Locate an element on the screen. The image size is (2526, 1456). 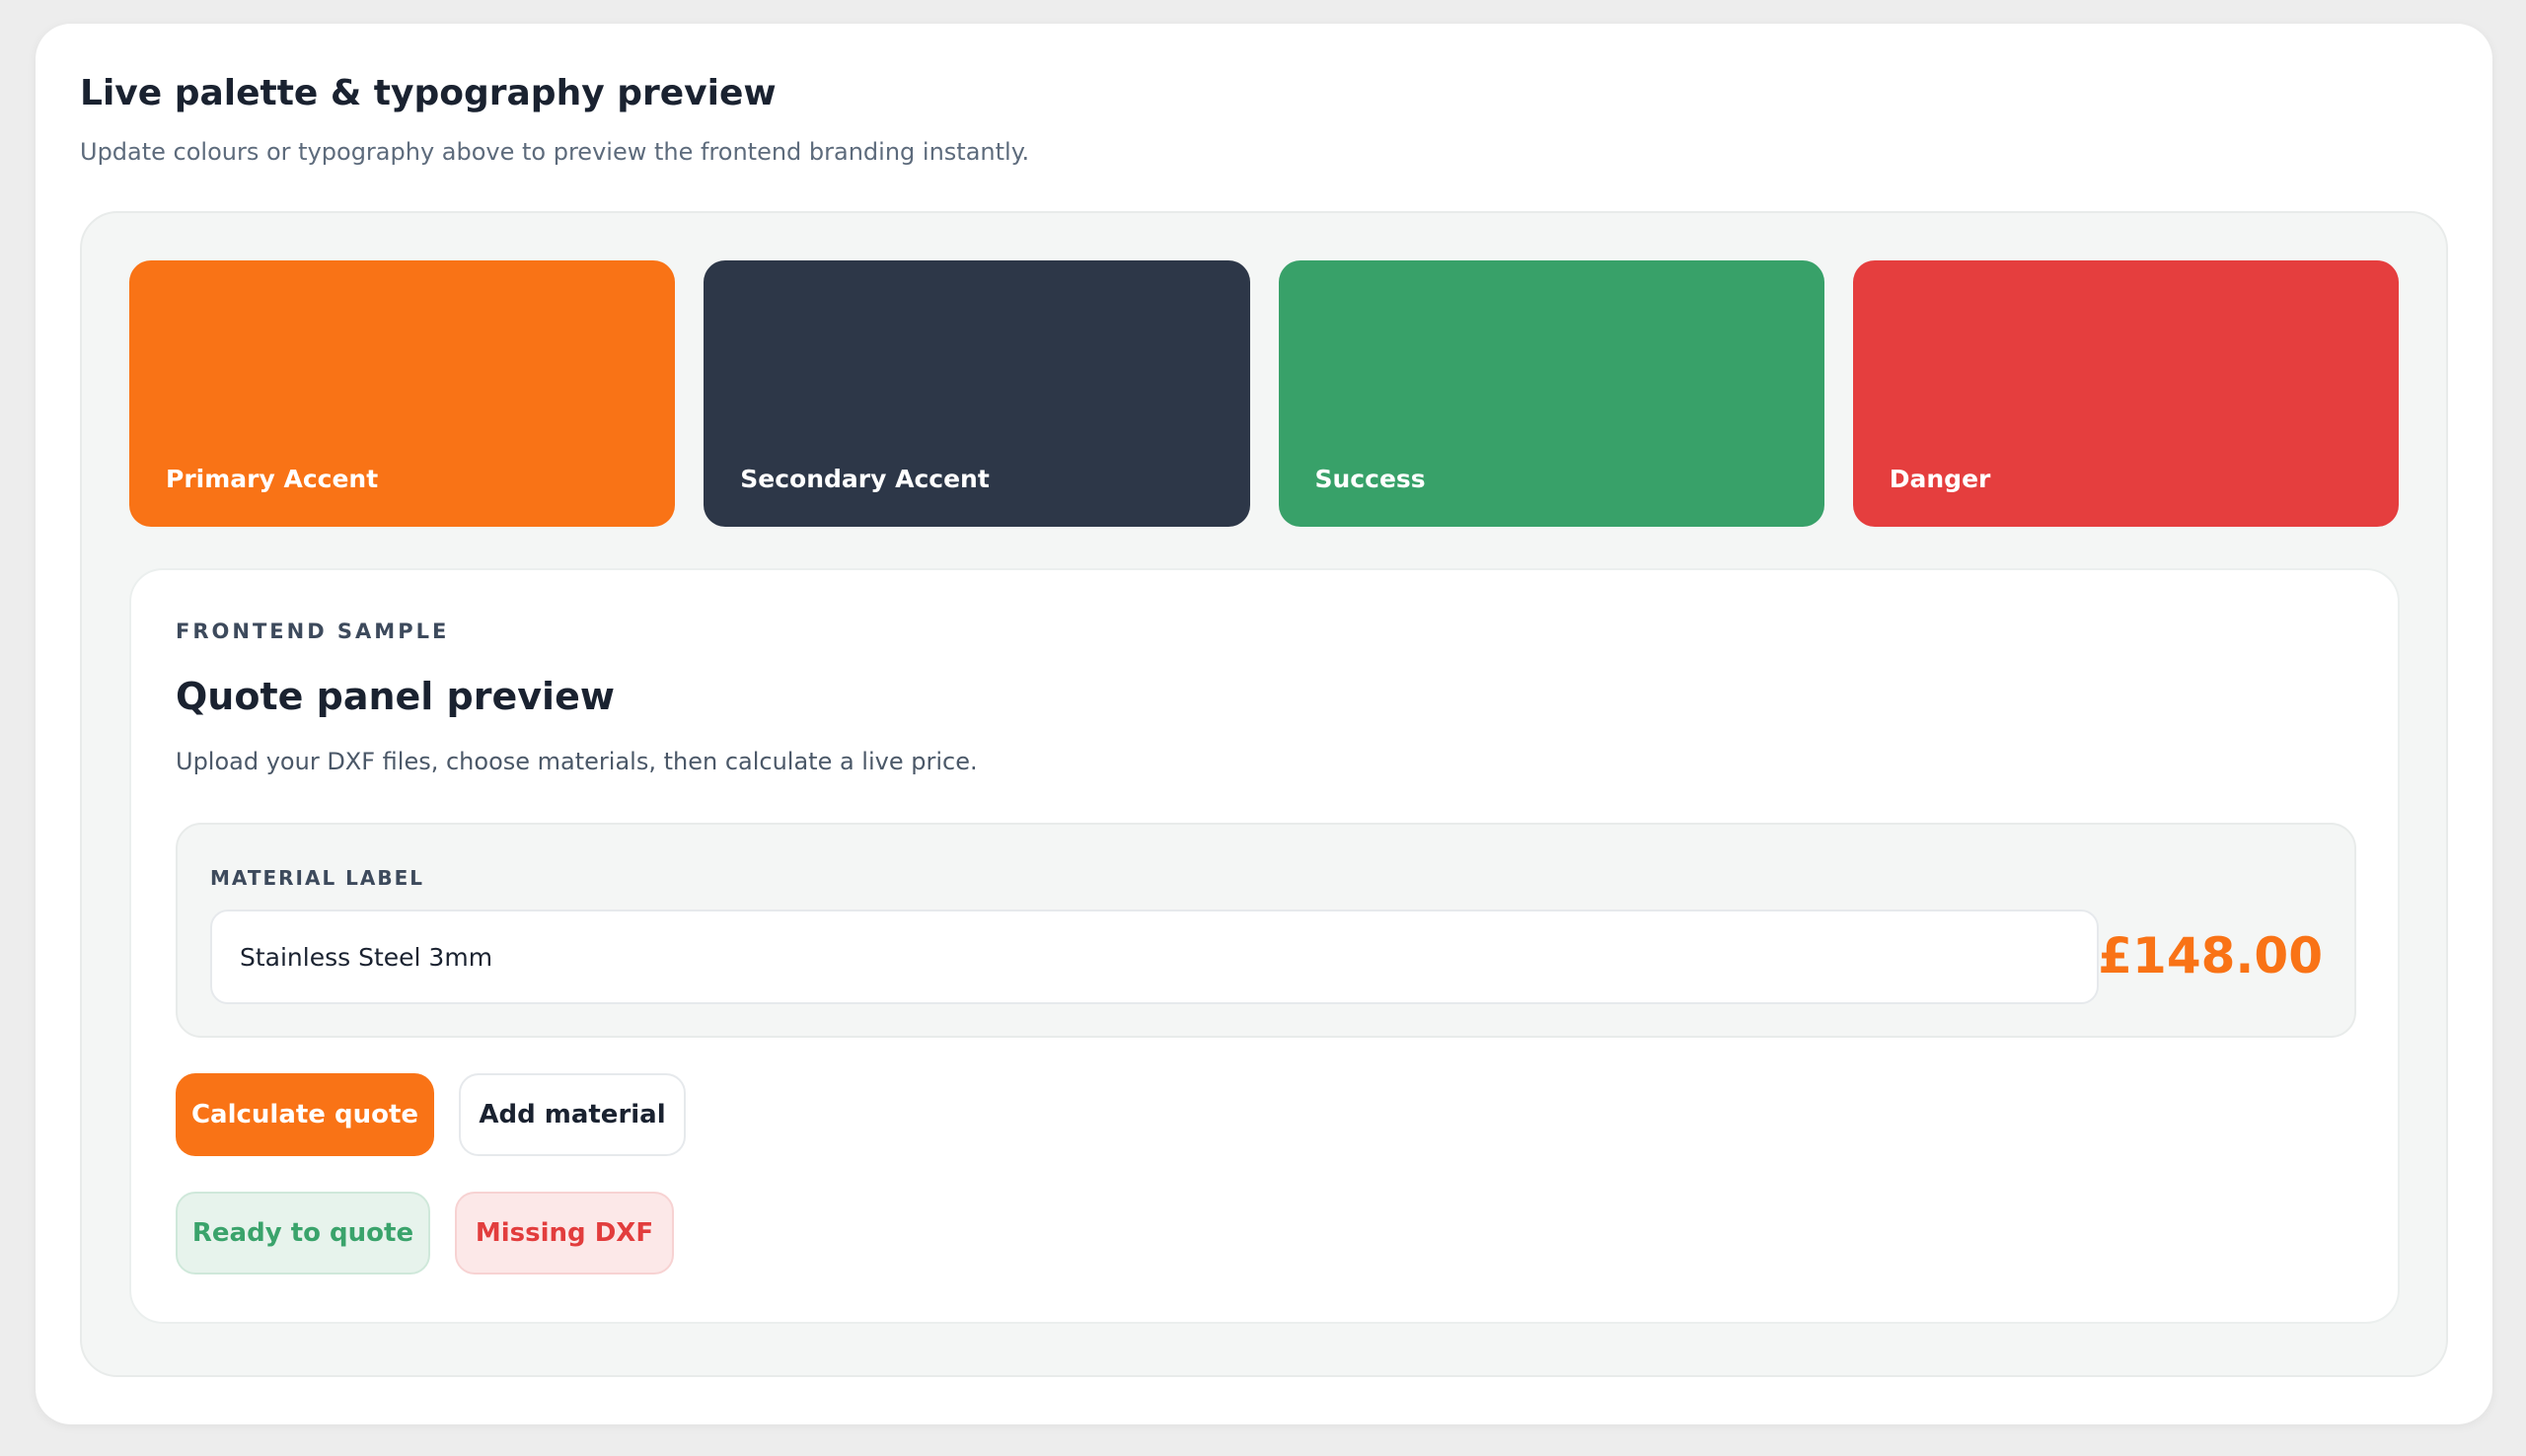
swatch-label: Secondary Accent is located at coordinates (865, 479).